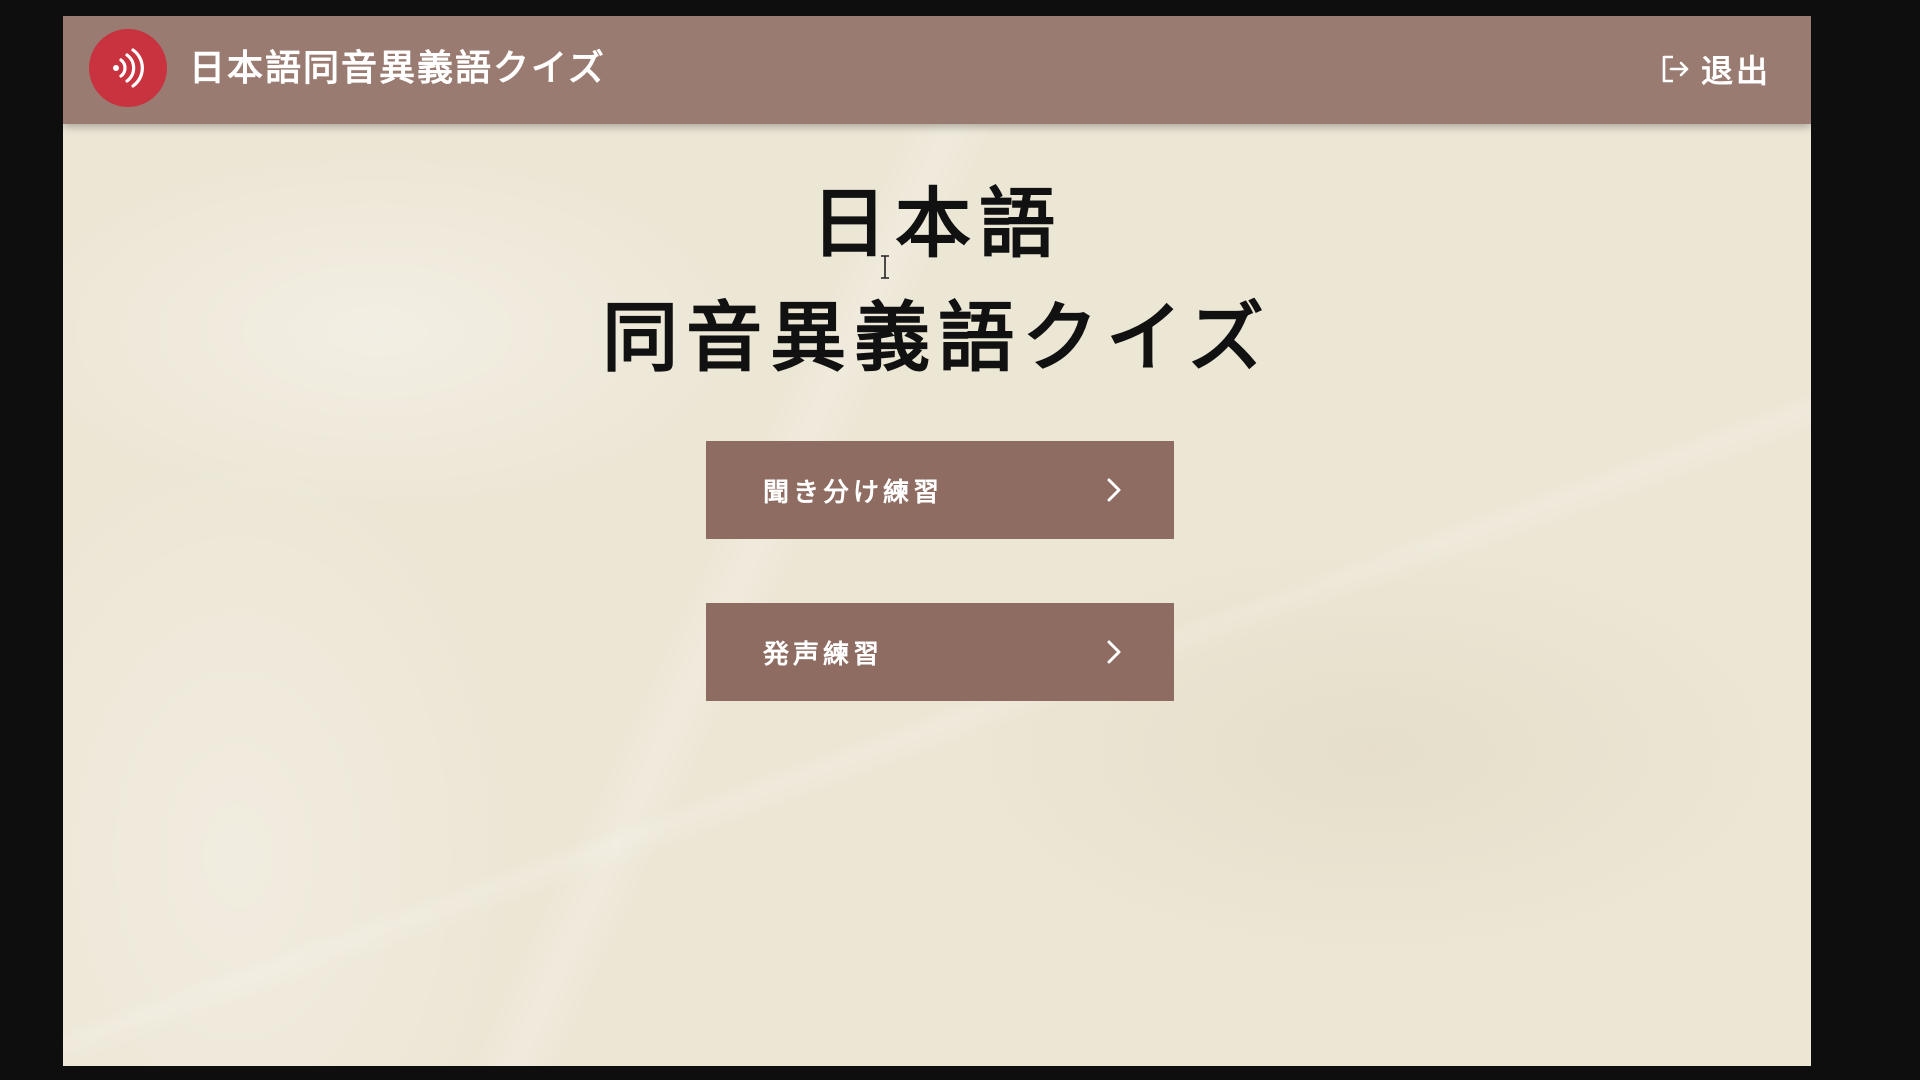  I want to click on pronunciation-practice-label: 発声練習, so click(823, 654).